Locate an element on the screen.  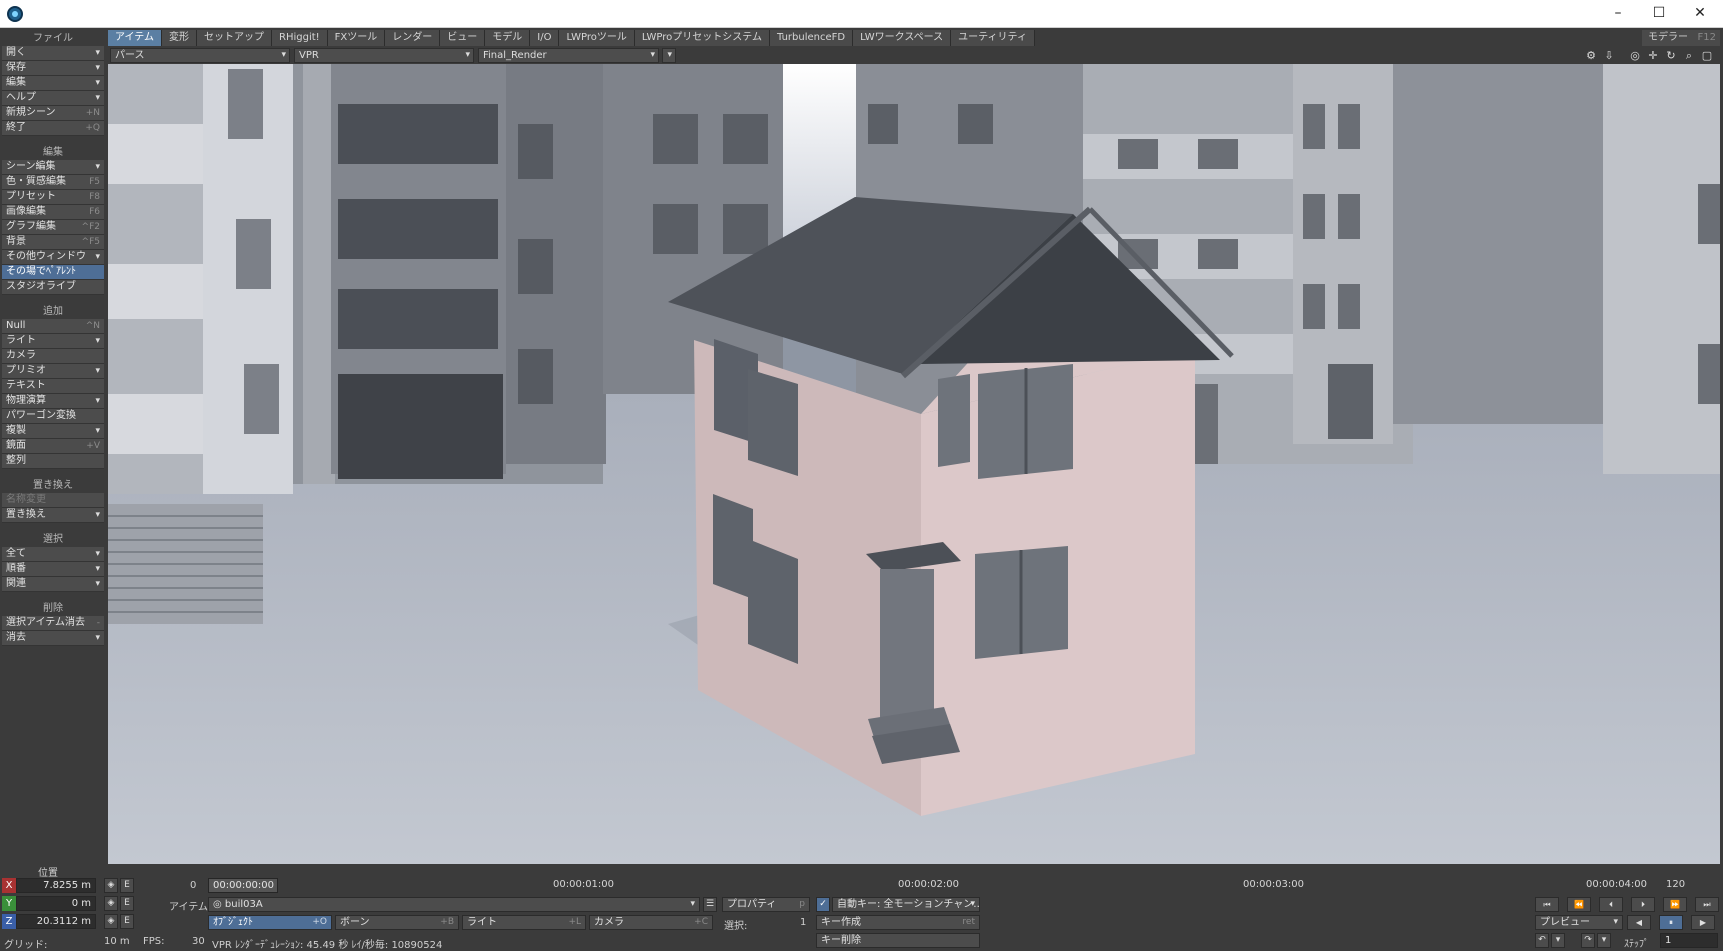
sidebar-item-file-3: ヘルプ ▾ is located at coordinates (53, 98).